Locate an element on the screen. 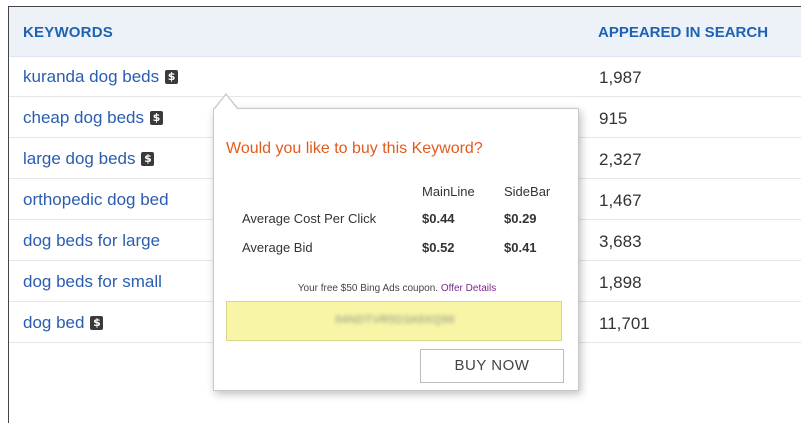  sidebar-column-header: SideBar is located at coordinates (527, 191).